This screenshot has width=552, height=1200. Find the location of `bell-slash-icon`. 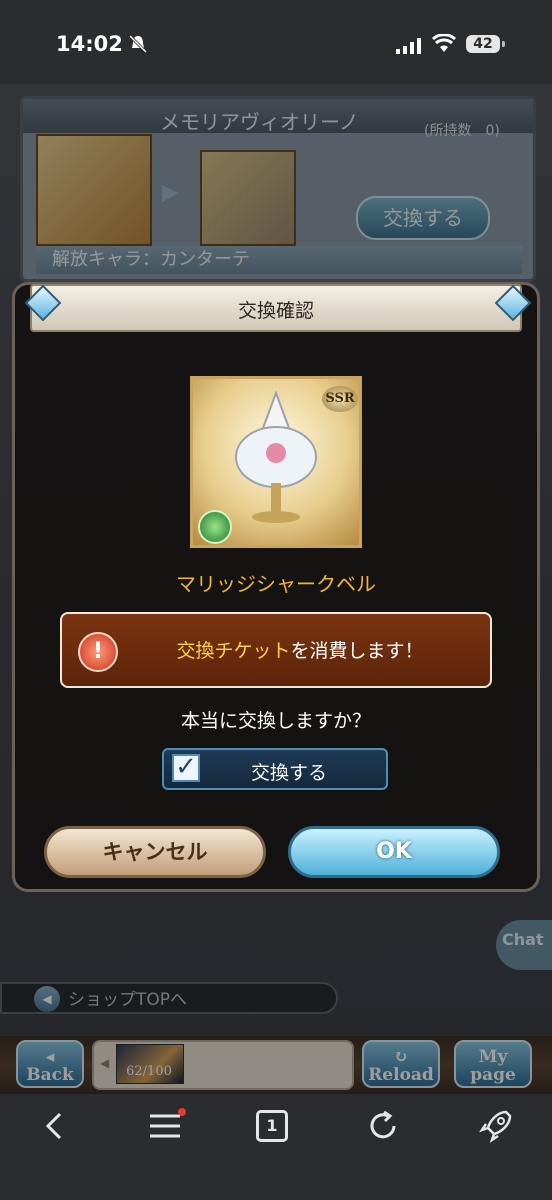

bell-slash-icon is located at coordinates (138, 44).